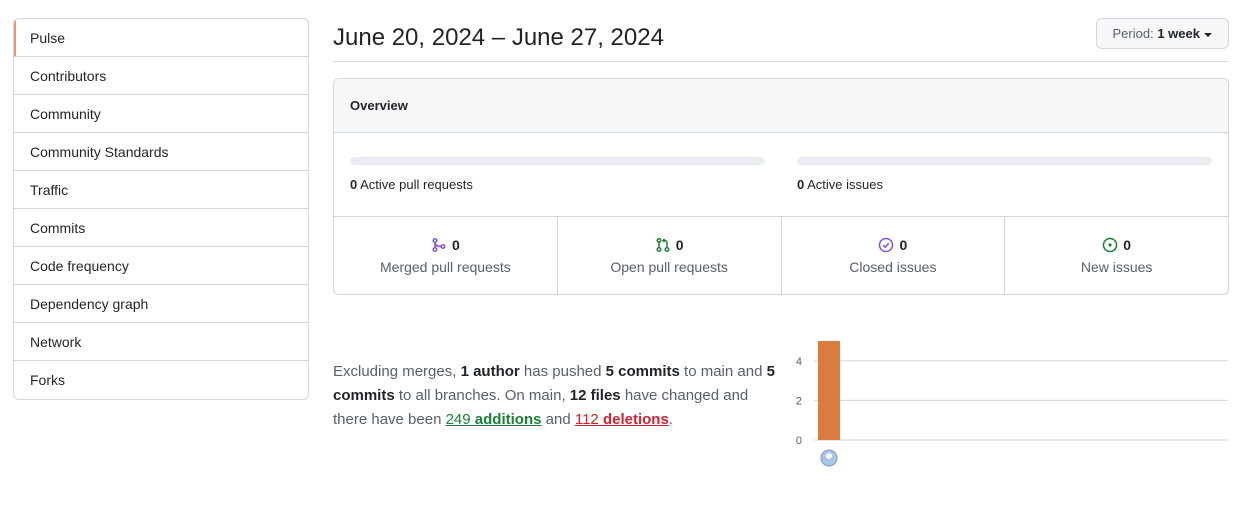 This screenshot has height=513, width=1255. I want to click on summary-text: ., so click(670, 419).